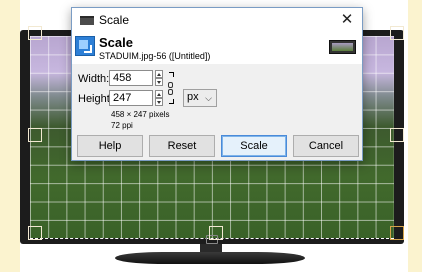 The height and width of the screenshot is (272, 422). Describe the element at coordinates (95, 99) in the screenshot. I see `height-label: Height:` at that location.